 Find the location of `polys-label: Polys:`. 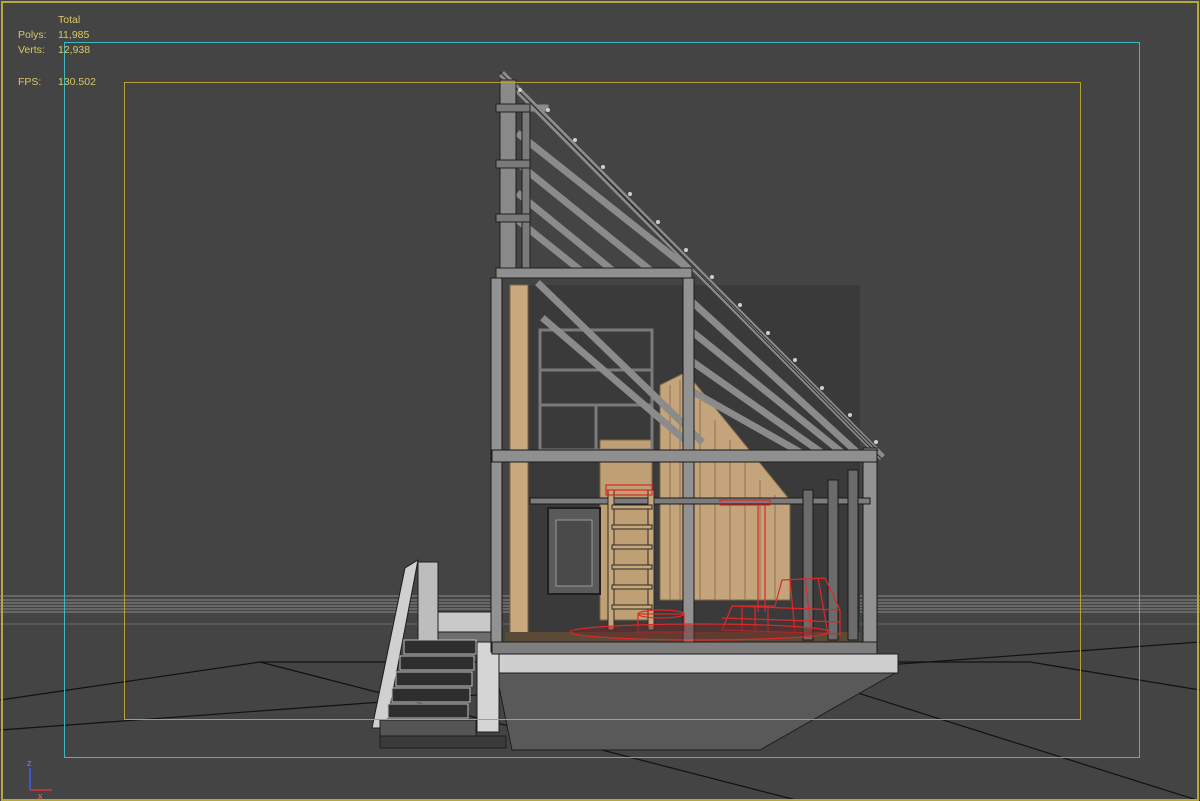

polys-label: Polys: is located at coordinates (32, 35).